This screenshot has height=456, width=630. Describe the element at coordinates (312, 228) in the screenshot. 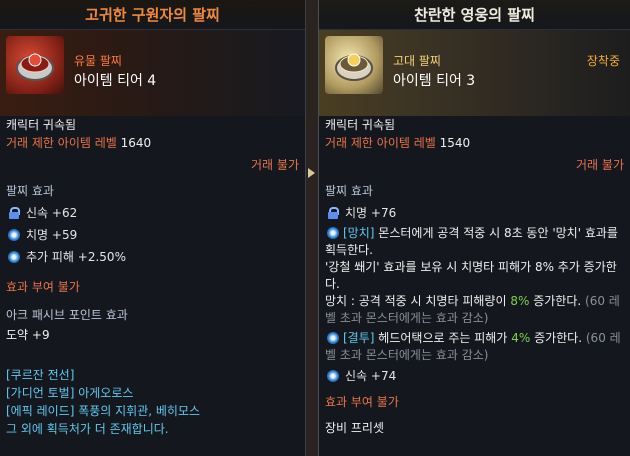

I see `divider` at that location.